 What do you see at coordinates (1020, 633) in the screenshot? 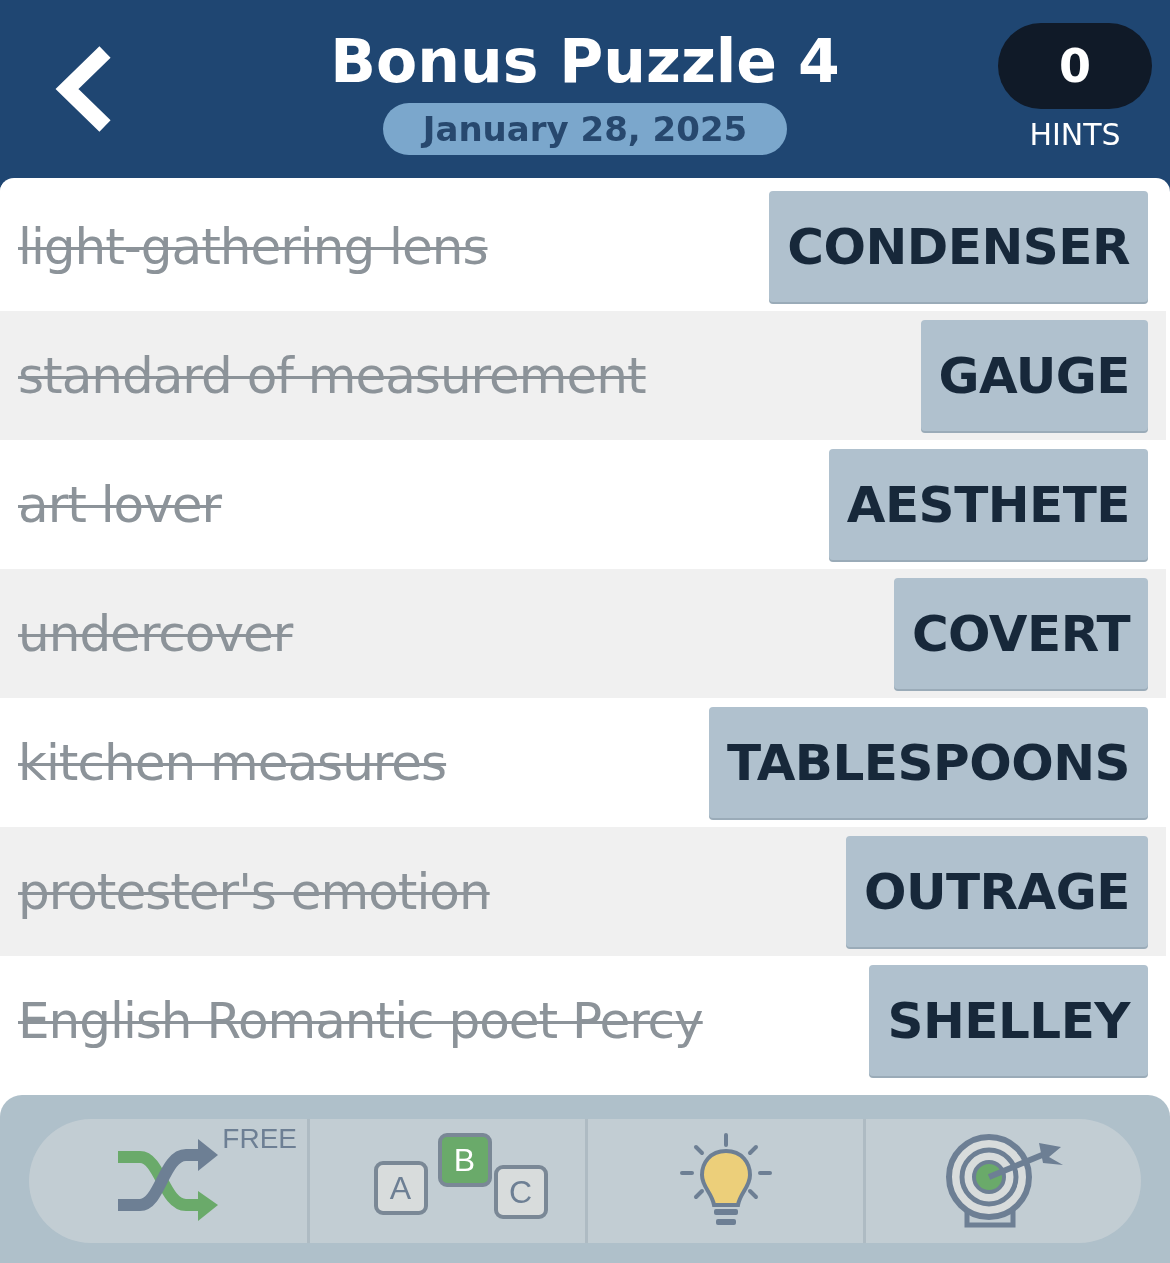
I see `answer-tile: COVERT` at bounding box center [1020, 633].